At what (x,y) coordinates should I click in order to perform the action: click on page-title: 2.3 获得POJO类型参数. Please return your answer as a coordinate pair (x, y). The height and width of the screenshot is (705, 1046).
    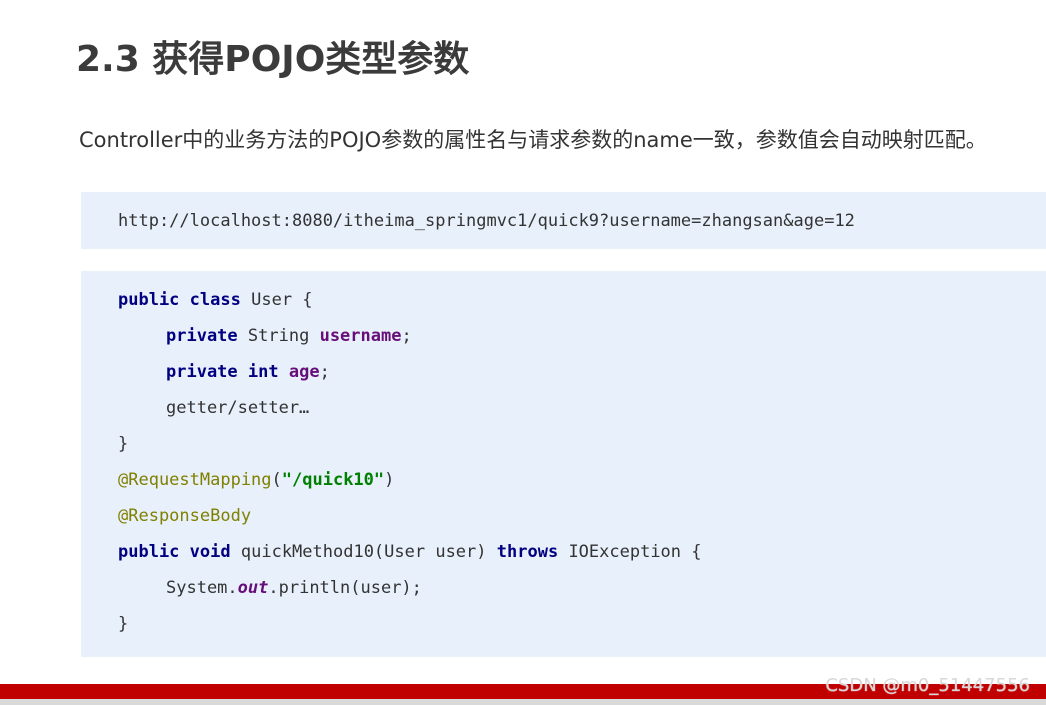
    Looking at the image, I should click on (273, 59).